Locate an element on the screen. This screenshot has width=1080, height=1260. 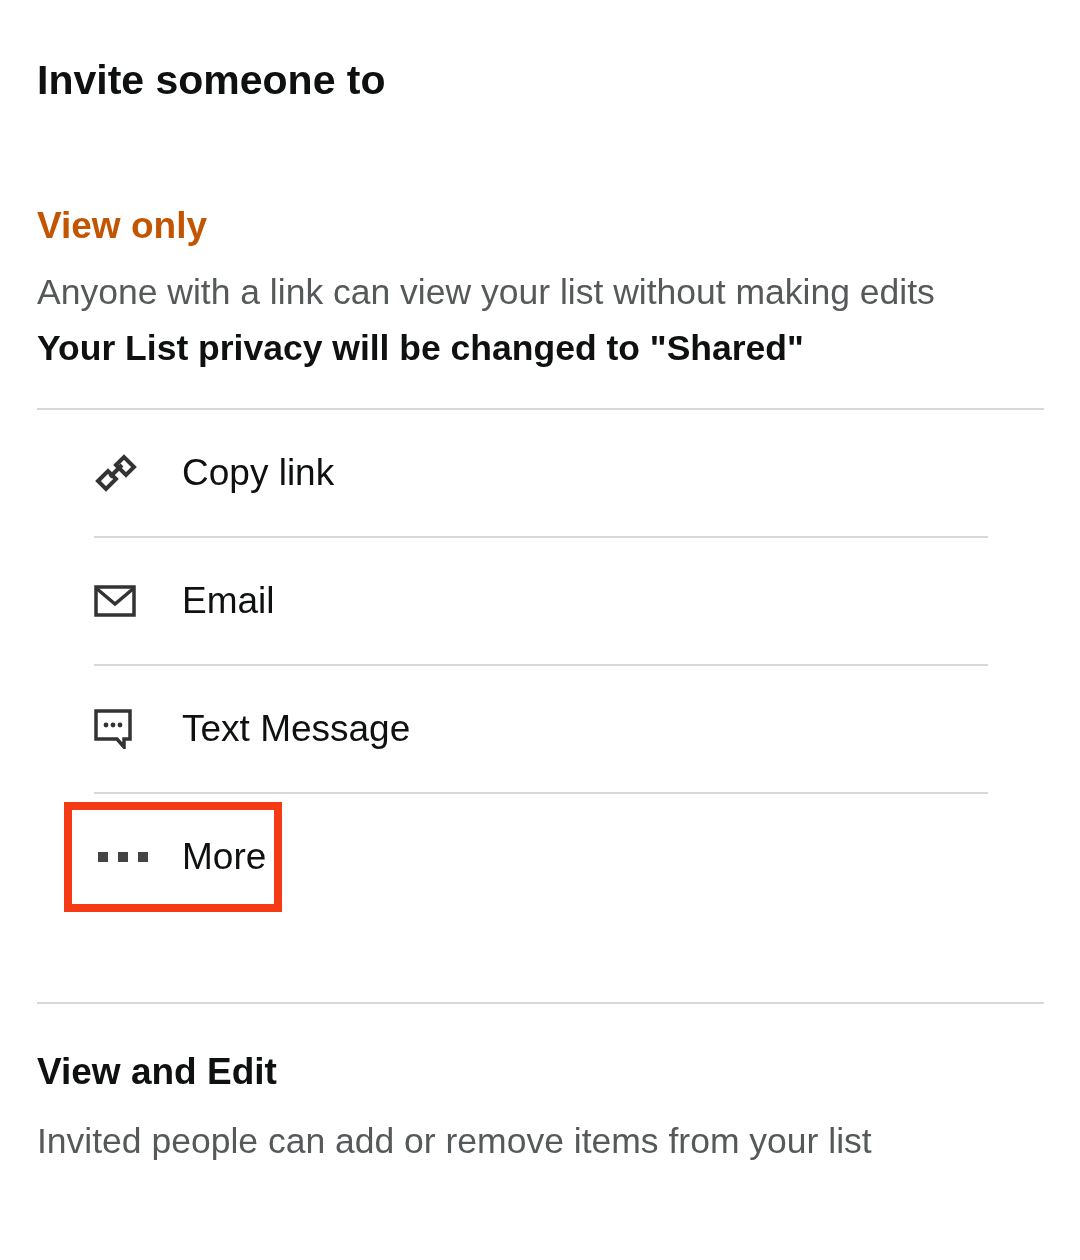
chat-bubble-icon is located at coordinates (113, 729).